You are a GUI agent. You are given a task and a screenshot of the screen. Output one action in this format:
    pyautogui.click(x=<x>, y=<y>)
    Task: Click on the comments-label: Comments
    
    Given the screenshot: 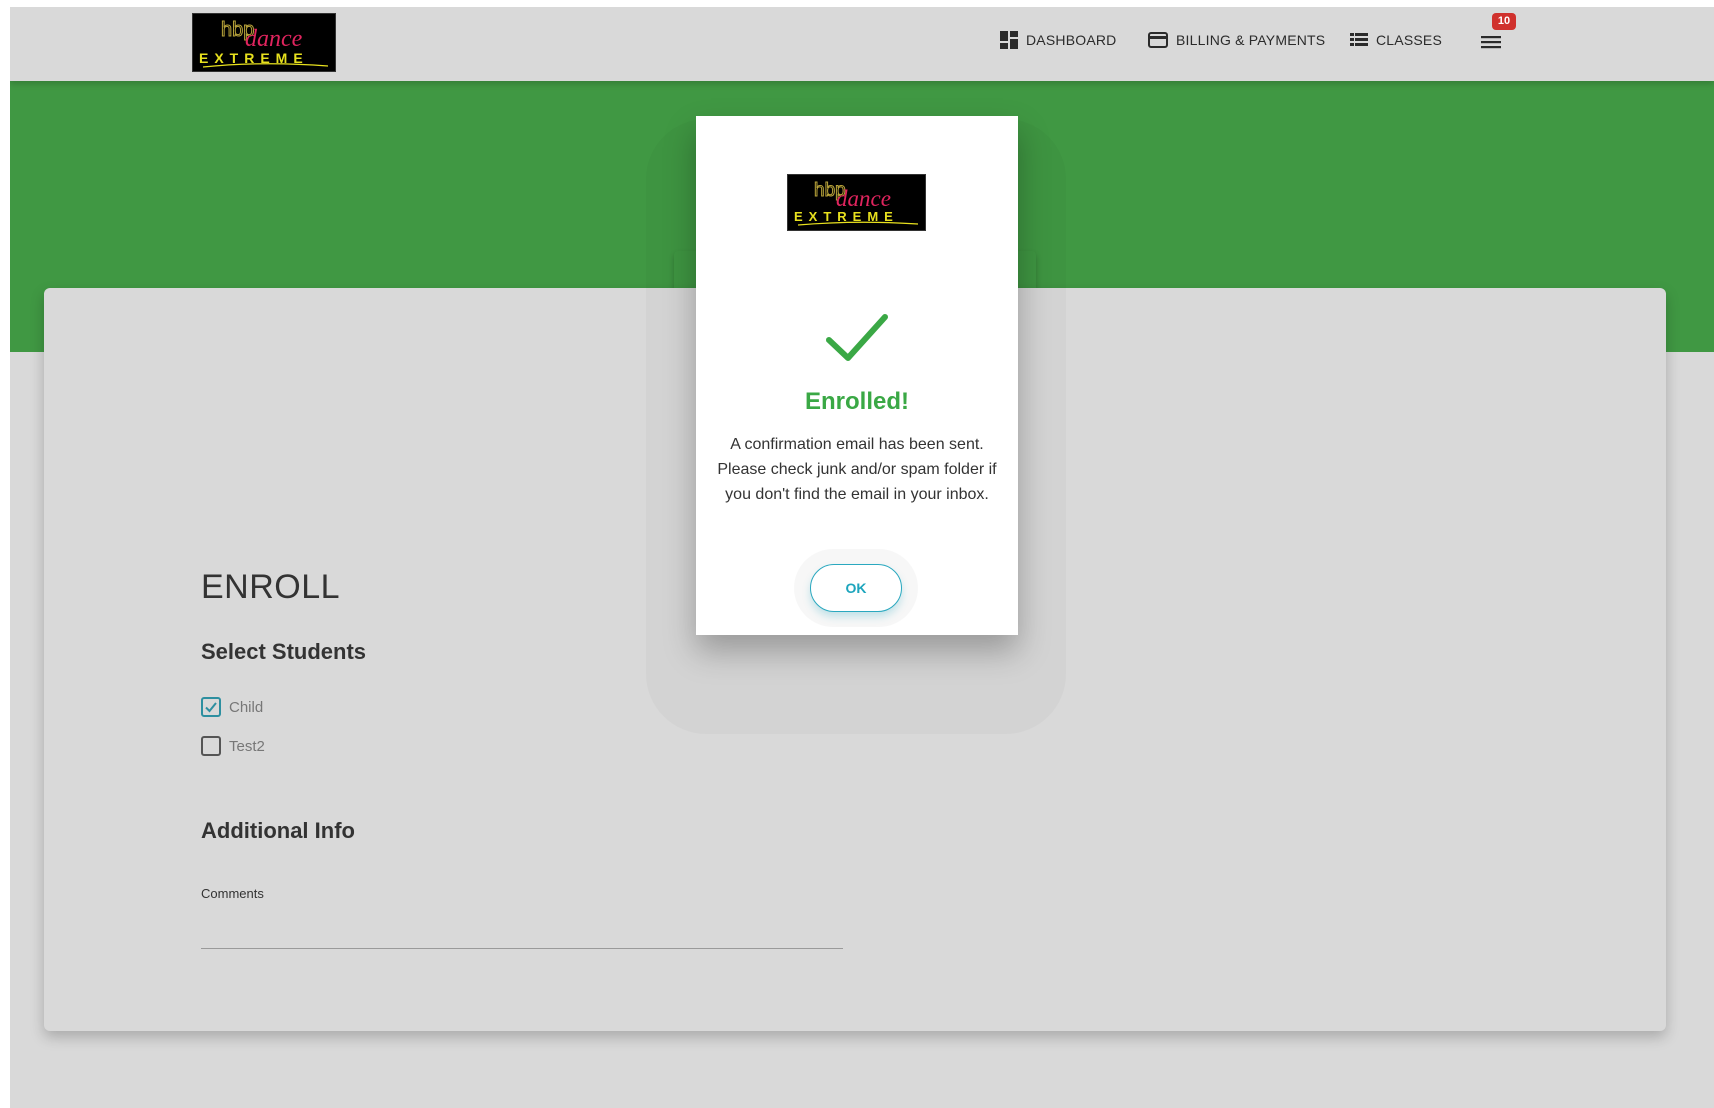 What is the action you would take?
    pyautogui.click(x=232, y=893)
    